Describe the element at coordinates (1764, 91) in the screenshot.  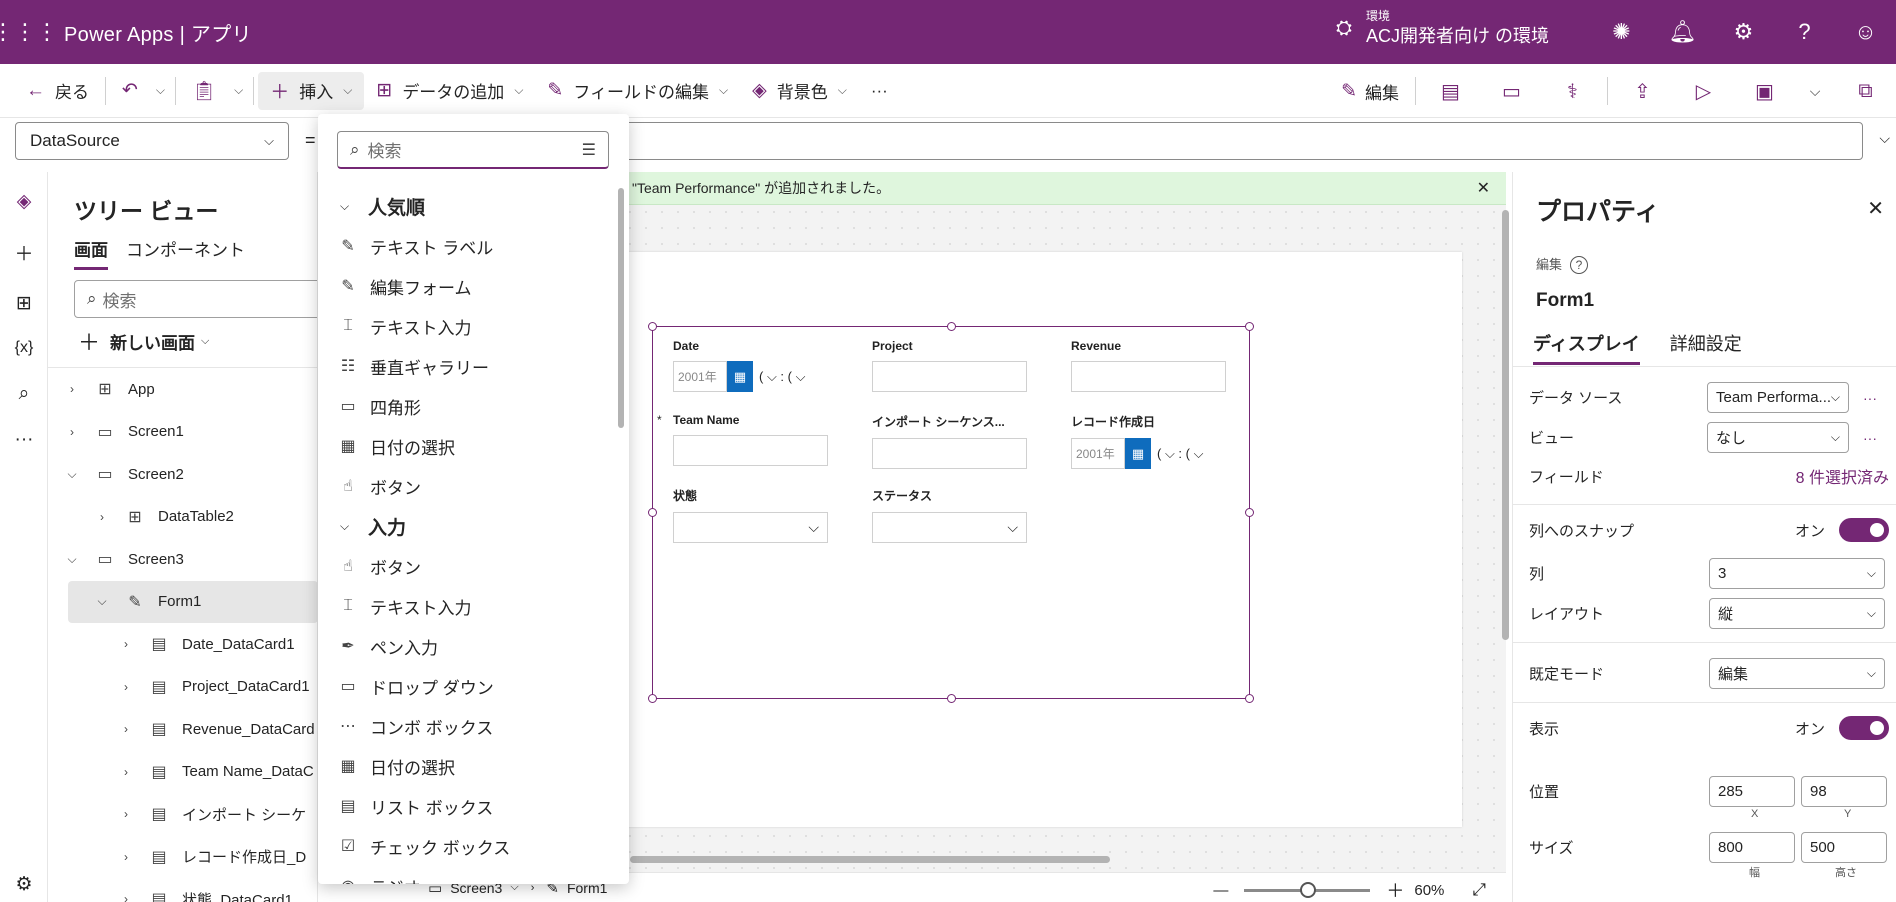
I see `save-icon: ▣` at that location.